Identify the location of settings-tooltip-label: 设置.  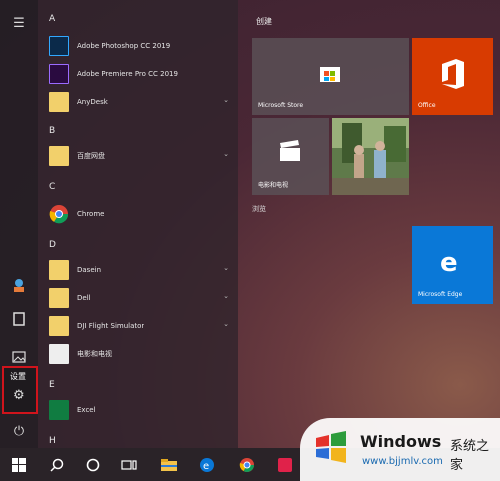
(18, 376).